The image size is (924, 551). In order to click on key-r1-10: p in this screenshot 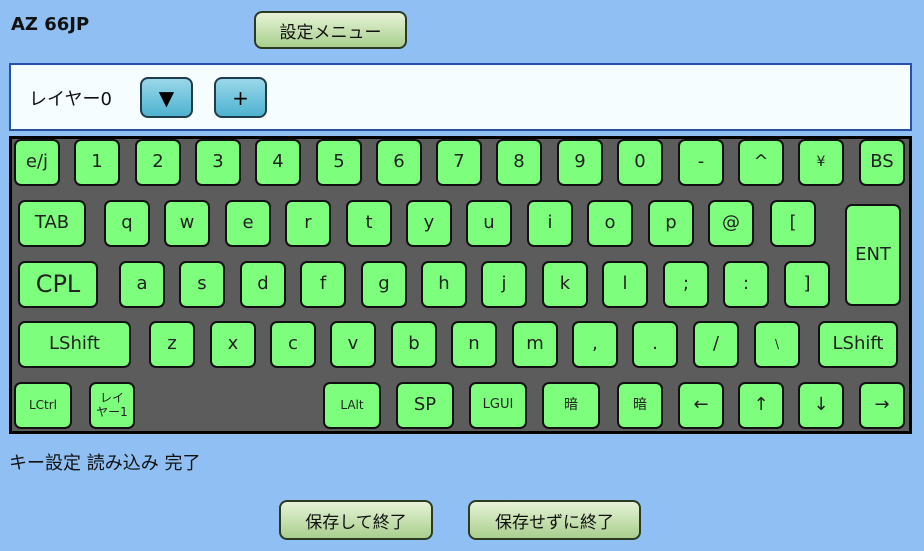, I will do `click(671, 223)`.